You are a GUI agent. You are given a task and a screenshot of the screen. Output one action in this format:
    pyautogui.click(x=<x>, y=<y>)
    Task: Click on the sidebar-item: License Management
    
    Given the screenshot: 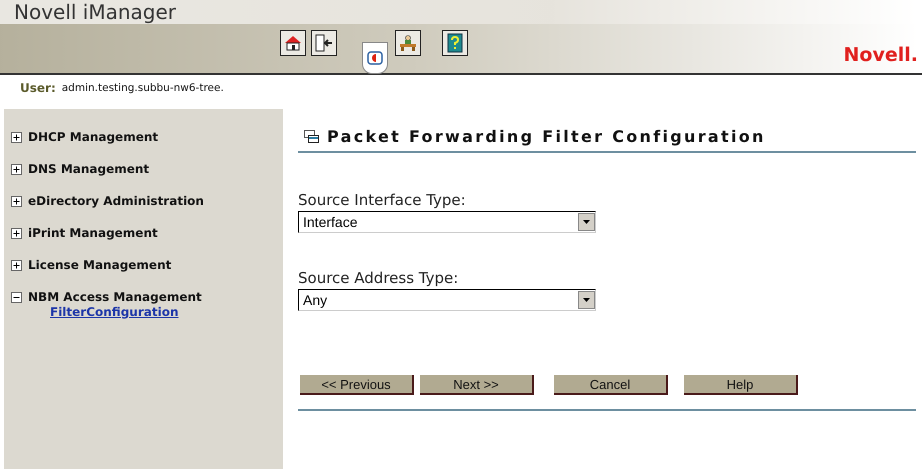 What is the action you would take?
    pyautogui.click(x=100, y=265)
    